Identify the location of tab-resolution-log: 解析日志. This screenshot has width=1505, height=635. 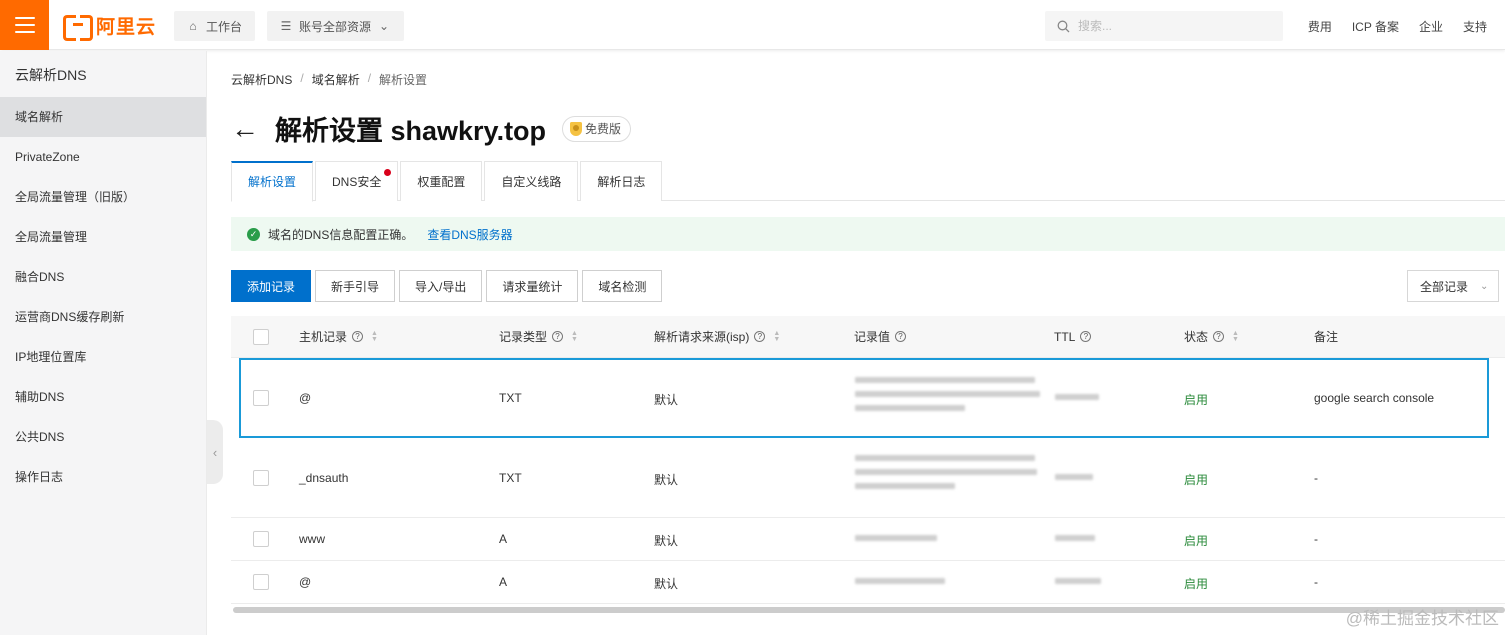
(621, 181).